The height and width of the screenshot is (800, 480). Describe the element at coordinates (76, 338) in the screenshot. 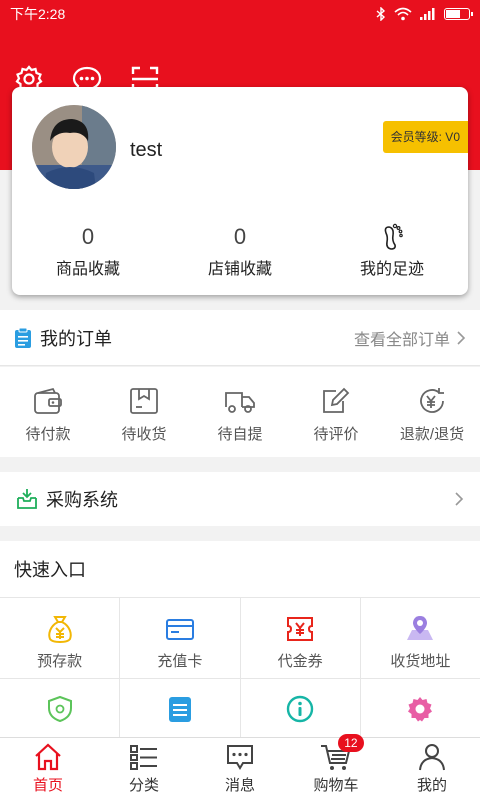

I see `my-orders-title: 我的订单` at that location.